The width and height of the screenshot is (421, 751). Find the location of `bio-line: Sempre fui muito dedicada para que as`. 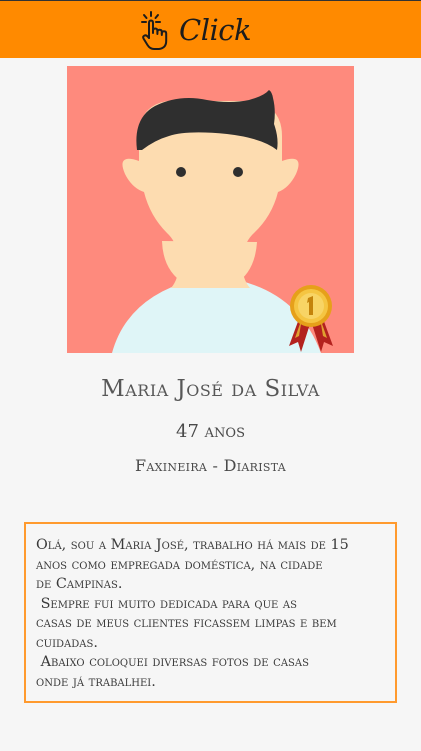

bio-line: Sempre fui muito dedicada para que as is located at coordinates (166, 603).